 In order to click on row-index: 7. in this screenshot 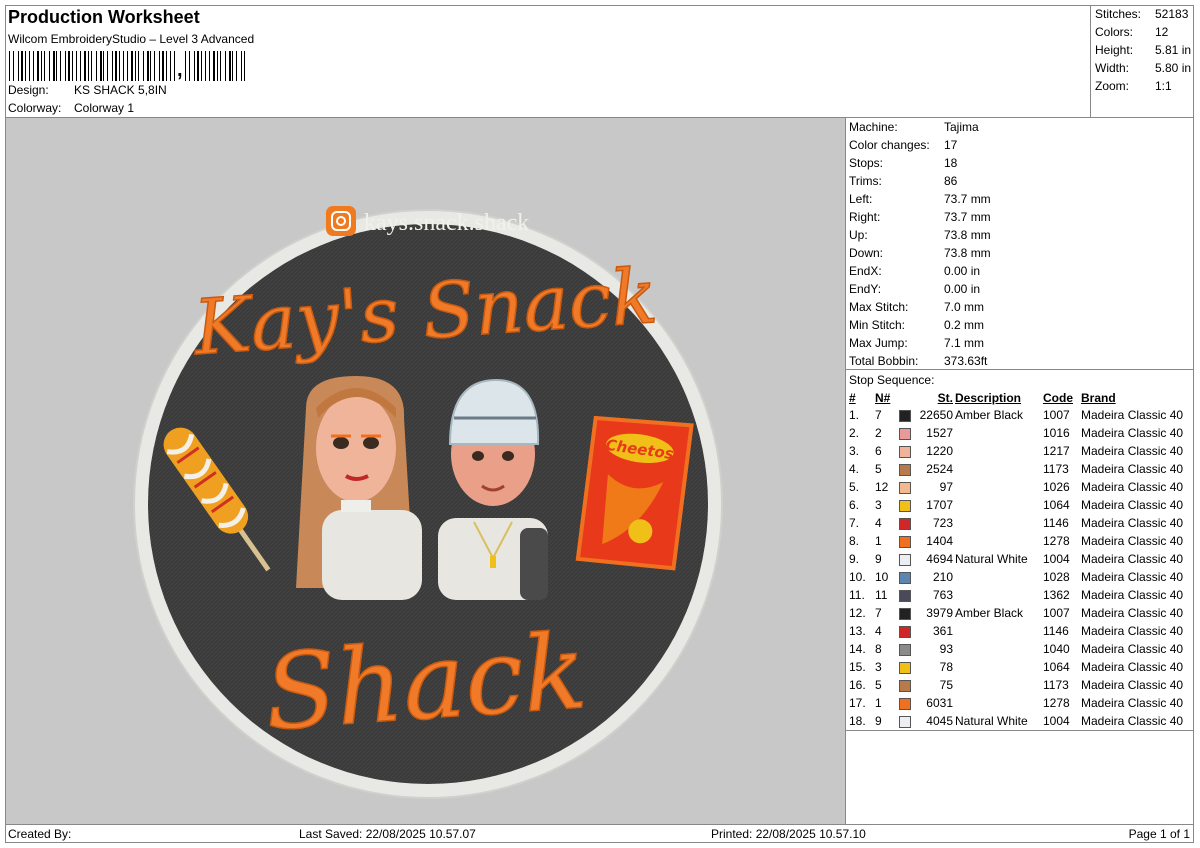, I will do `click(854, 523)`.